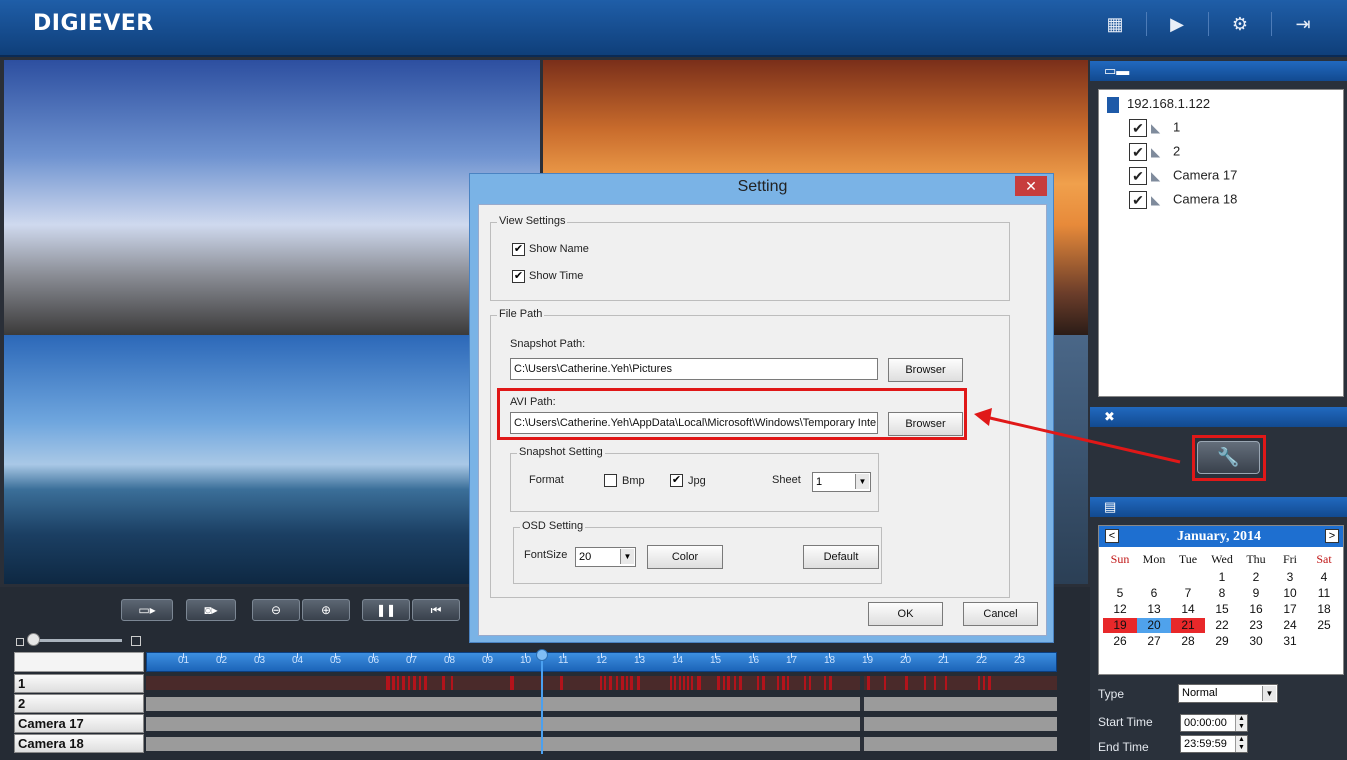 The width and height of the screenshot is (1347, 760). What do you see at coordinates (33, 639) in the screenshot?
I see `zoom-slider-thumb` at bounding box center [33, 639].